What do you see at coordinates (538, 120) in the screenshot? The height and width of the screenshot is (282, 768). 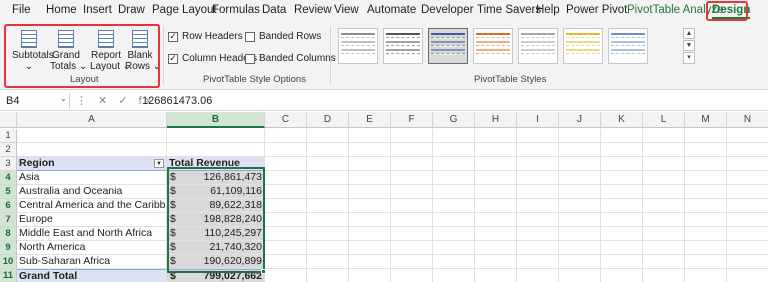 I see `column-header-i: I` at bounding box center [538, 120].